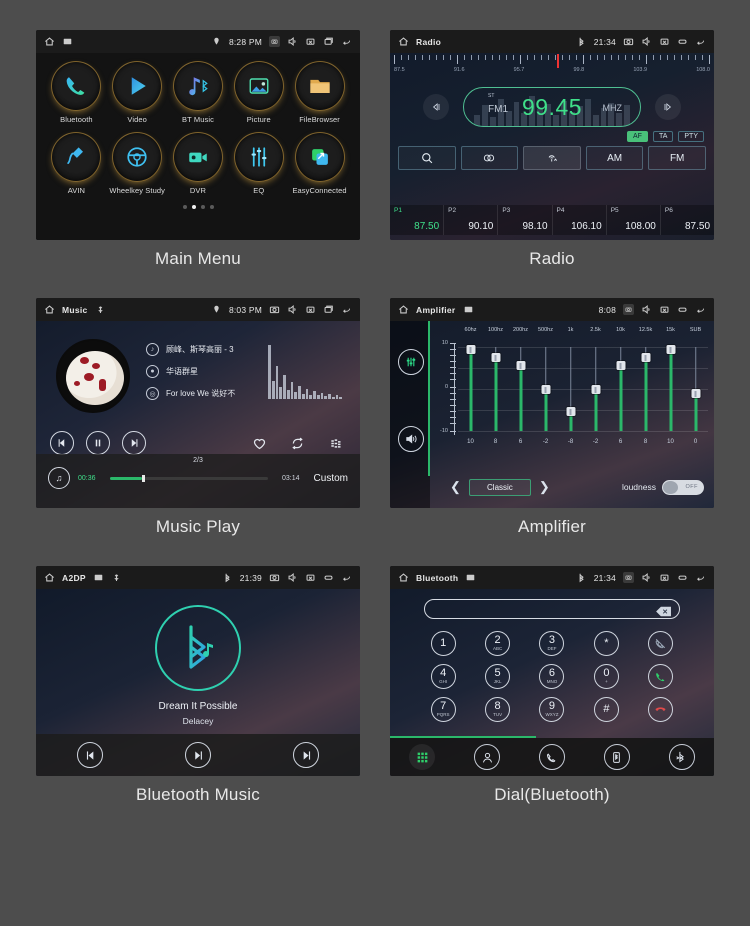 This screenshot has height=926, width=750. What do you see at coordinates (520, 387) in the screenshot?
I see `eq-band: 200hz 6` at bounding box center [520, 387].